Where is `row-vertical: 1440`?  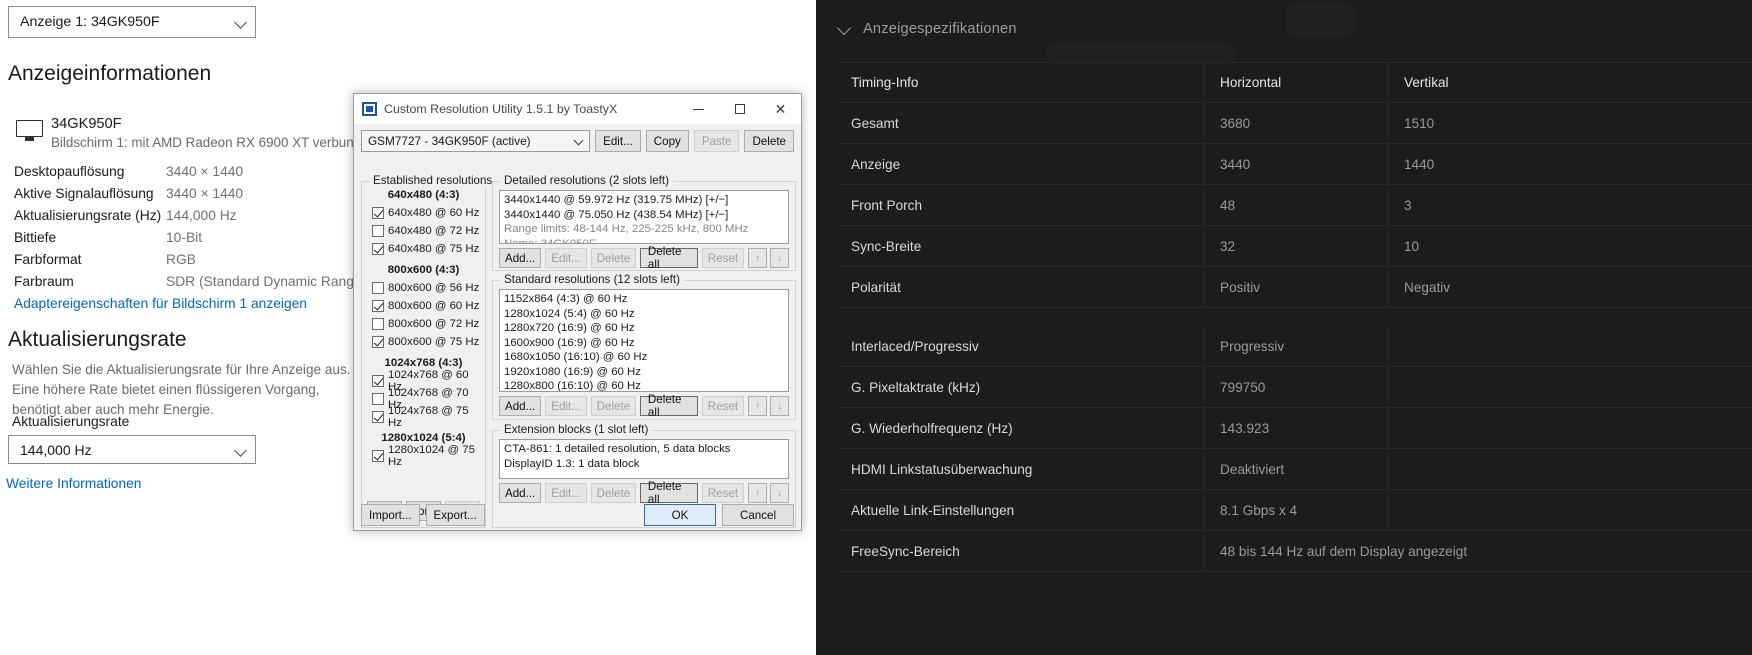 row-vertical: 1440 is located at coordinates (1569, 164).